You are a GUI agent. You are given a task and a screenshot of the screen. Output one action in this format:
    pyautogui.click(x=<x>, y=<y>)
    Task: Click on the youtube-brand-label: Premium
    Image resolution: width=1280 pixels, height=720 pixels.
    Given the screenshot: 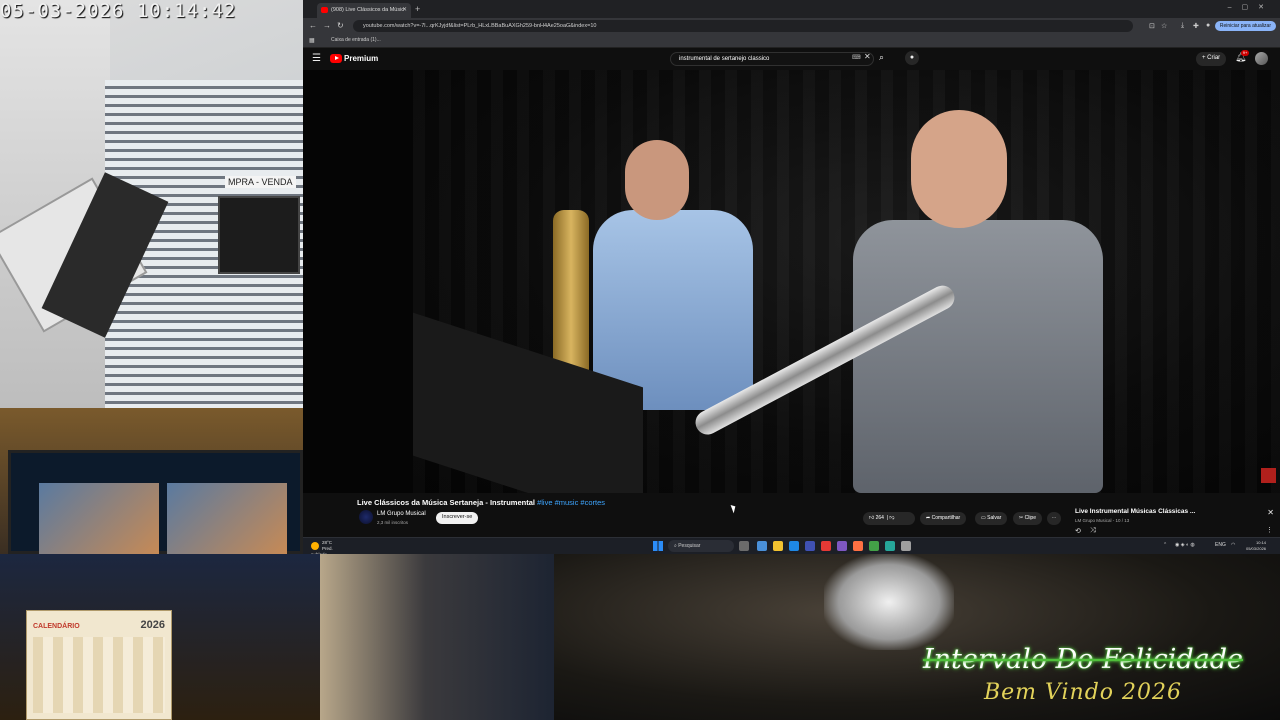 What is the action you would take?
    pyautogui.click(x=361, y=58)
    